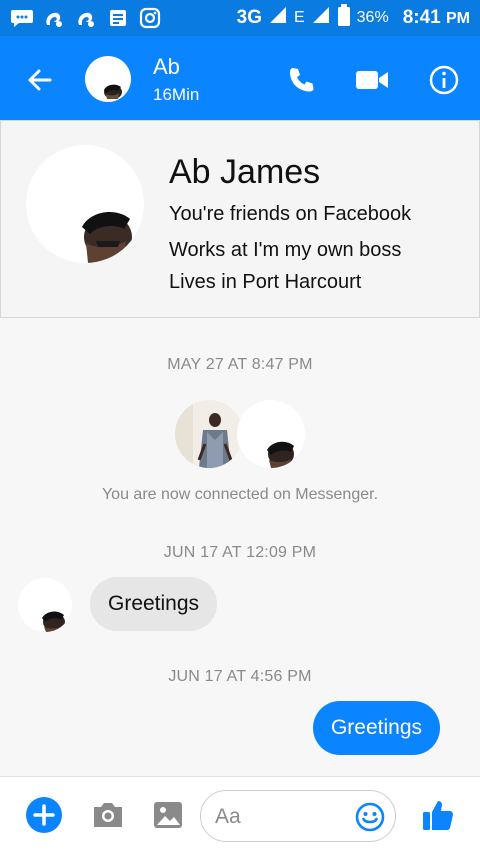  Describe the element at coordinates (166, 66) in the screenshot. I see `contact-name: Ab` at that location.